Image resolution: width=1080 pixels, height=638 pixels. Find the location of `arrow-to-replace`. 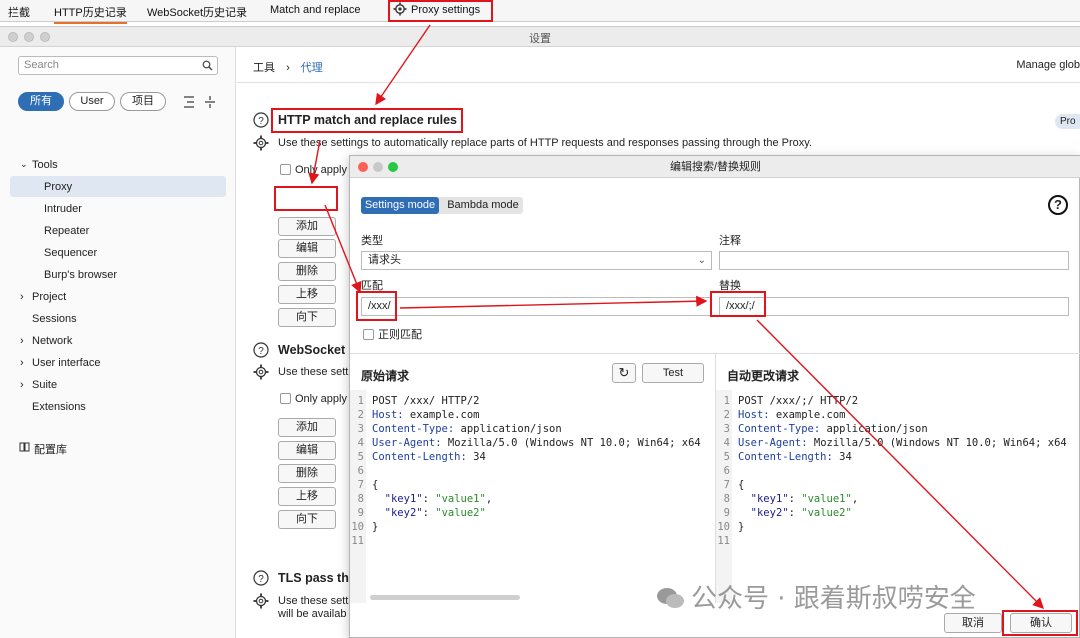

arrow-to-replace is located at coordinates (553, 302).